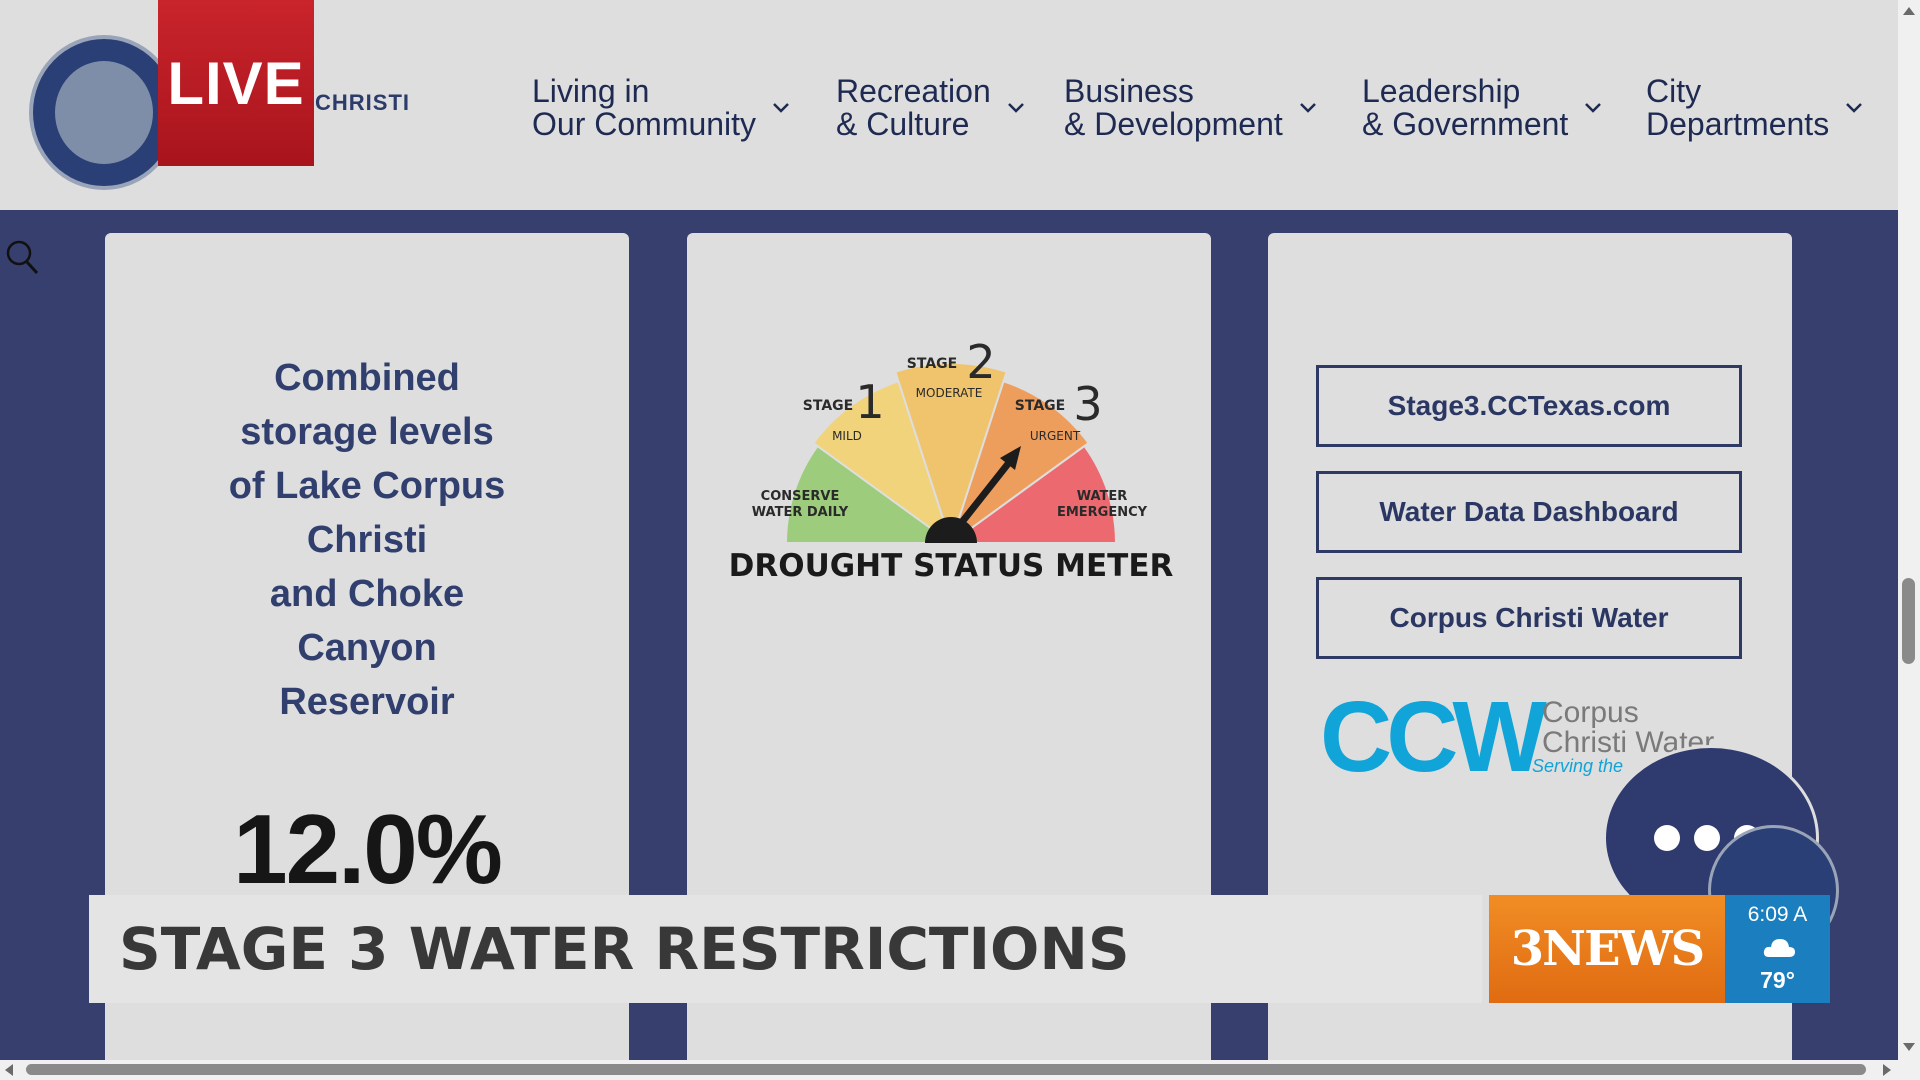  Describe the element at coordinates (980, 362) in the screenshot. I see `segment-stage2-num: 2` at that location.